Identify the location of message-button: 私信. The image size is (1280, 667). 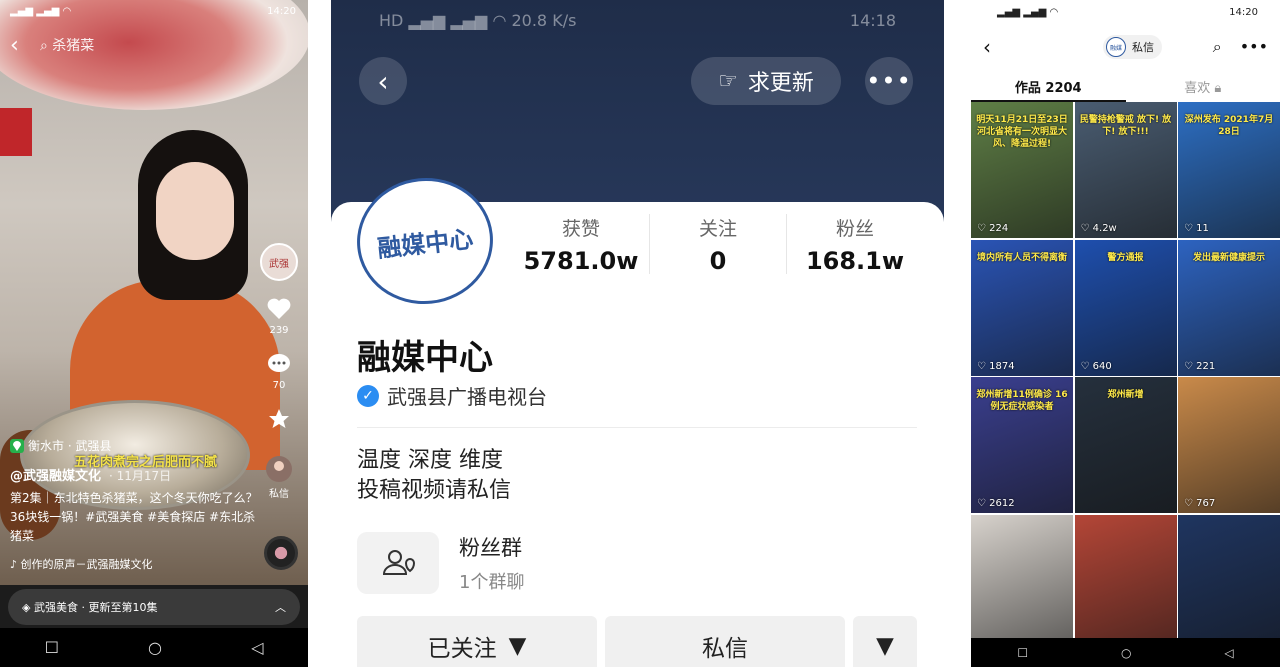
(725, 641).